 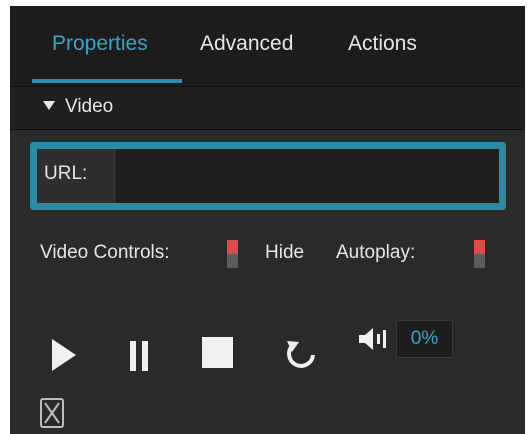 I want to click on pause-icon, so click(x=140, y=356).